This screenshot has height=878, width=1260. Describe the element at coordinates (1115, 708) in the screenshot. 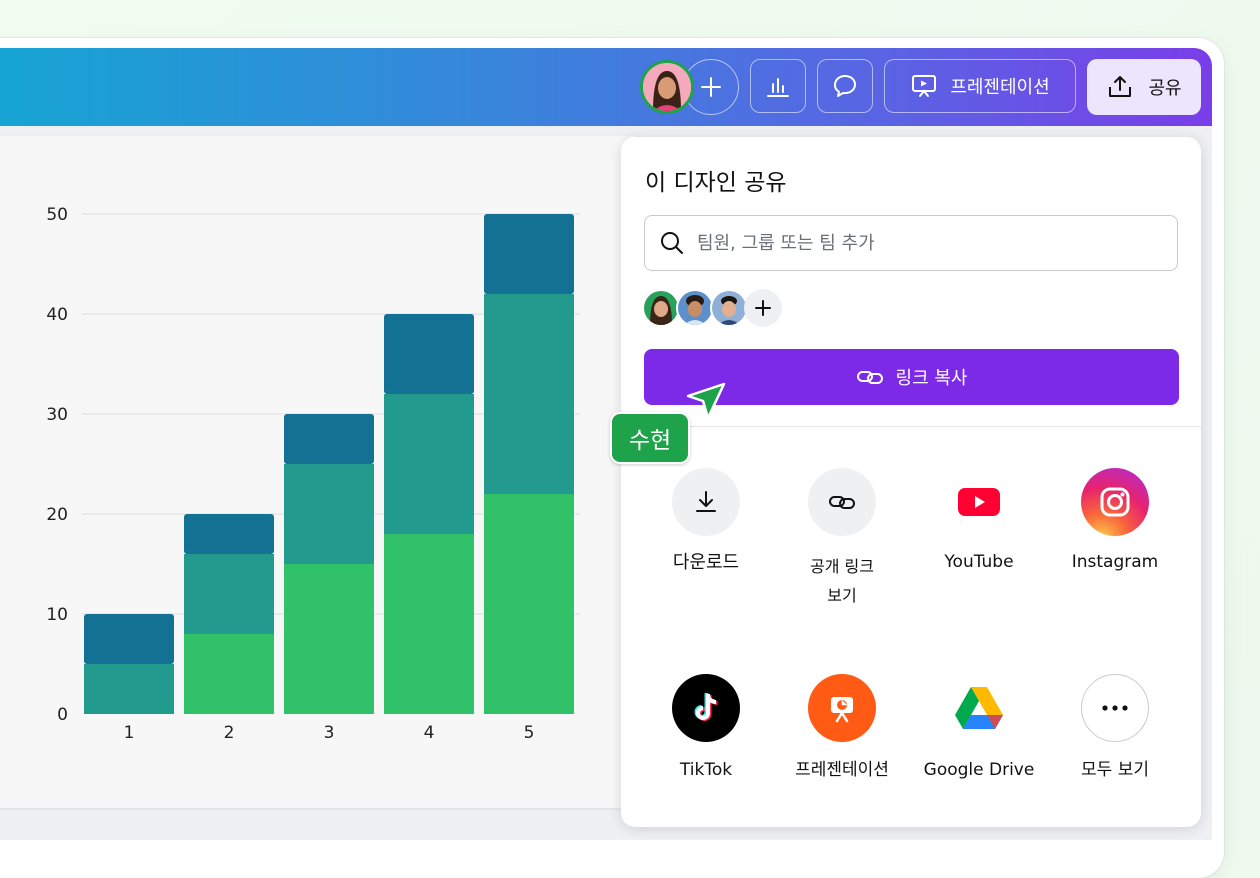

I see `more-icon` at that location.